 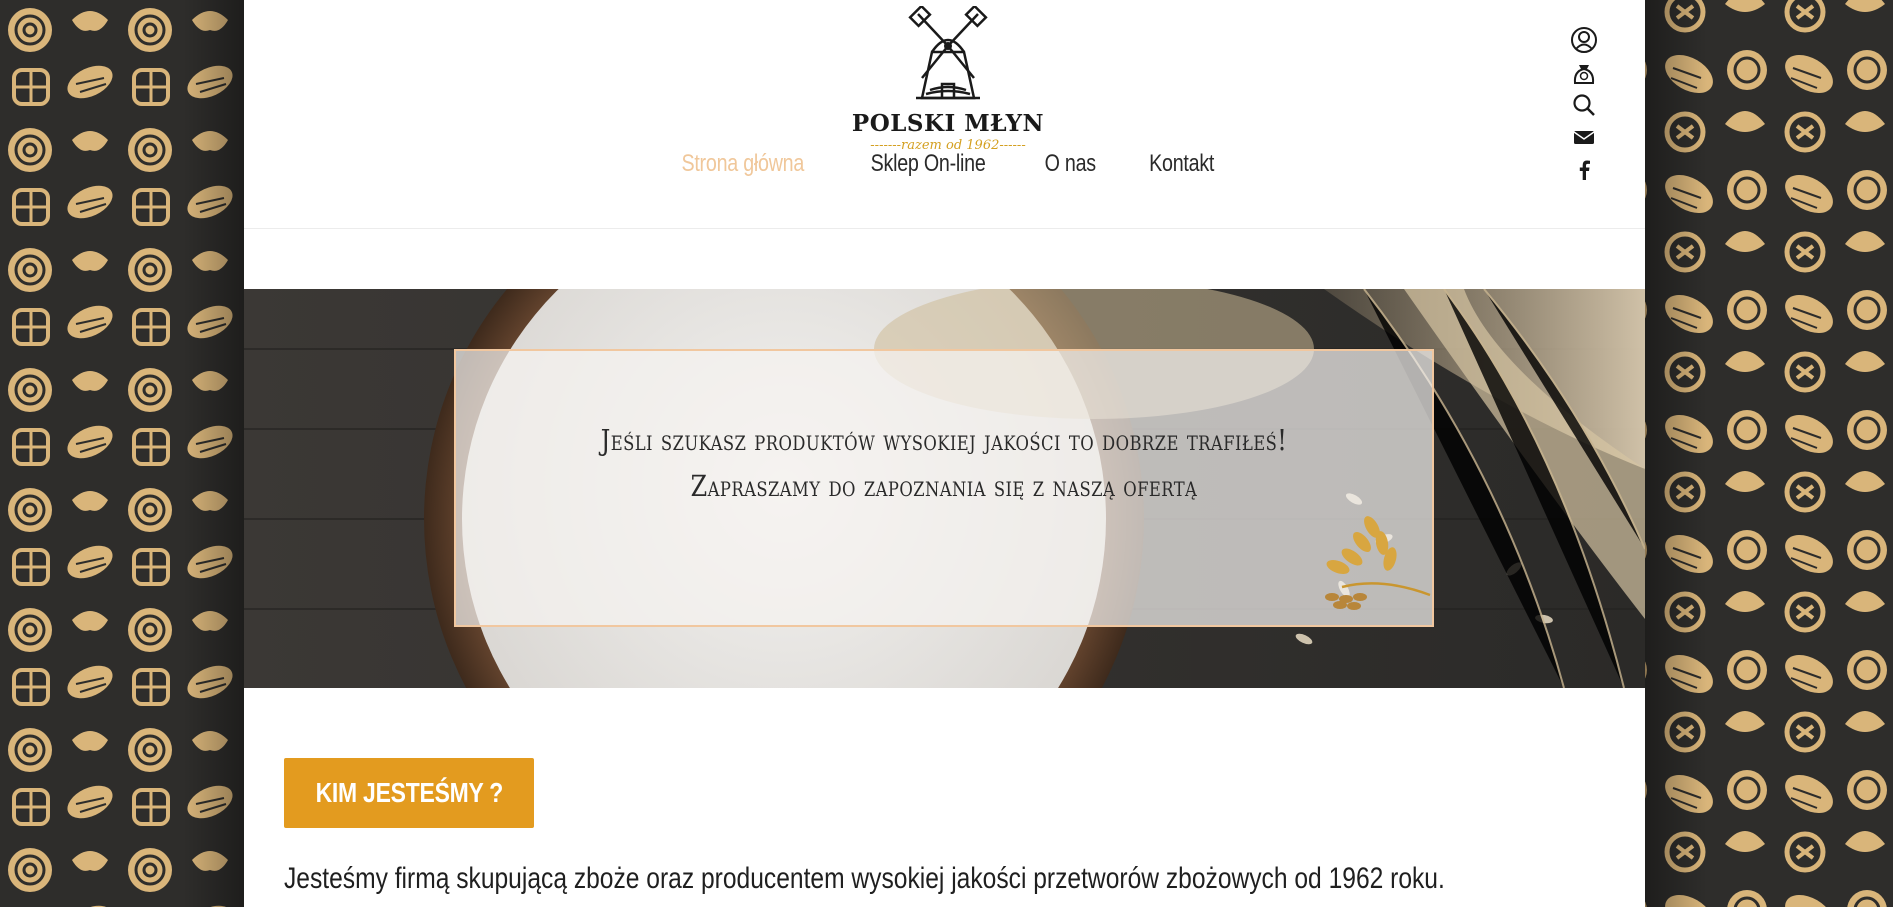 What do you see at coordinates (1769, 453) in the screenshot?
I see `background-pattern-right` at bounding box center [1769, 453].